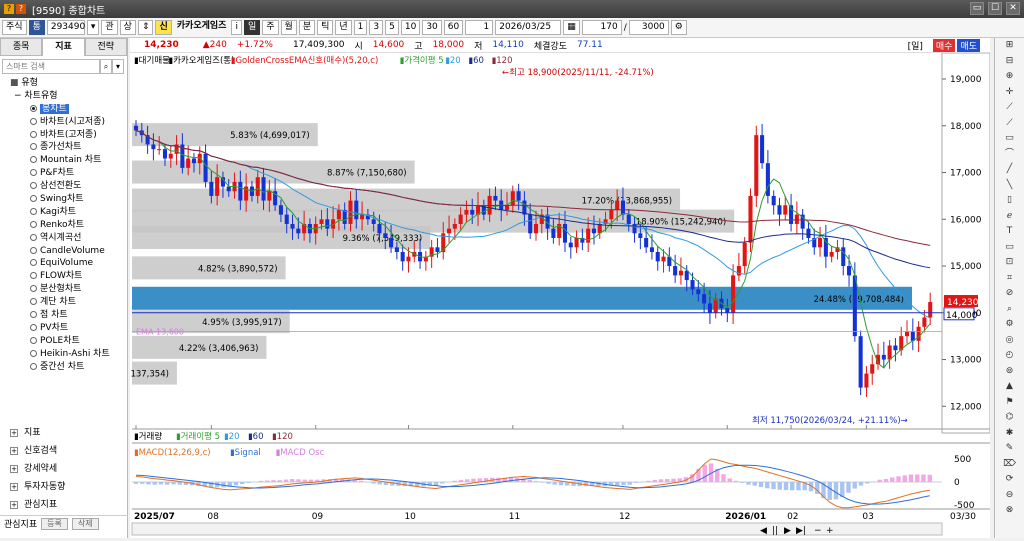  What do you see at coordinates (63, 289) in the screenshot?
I see `chart-type-item: 분산형차트` at bounding box center [63, 289].